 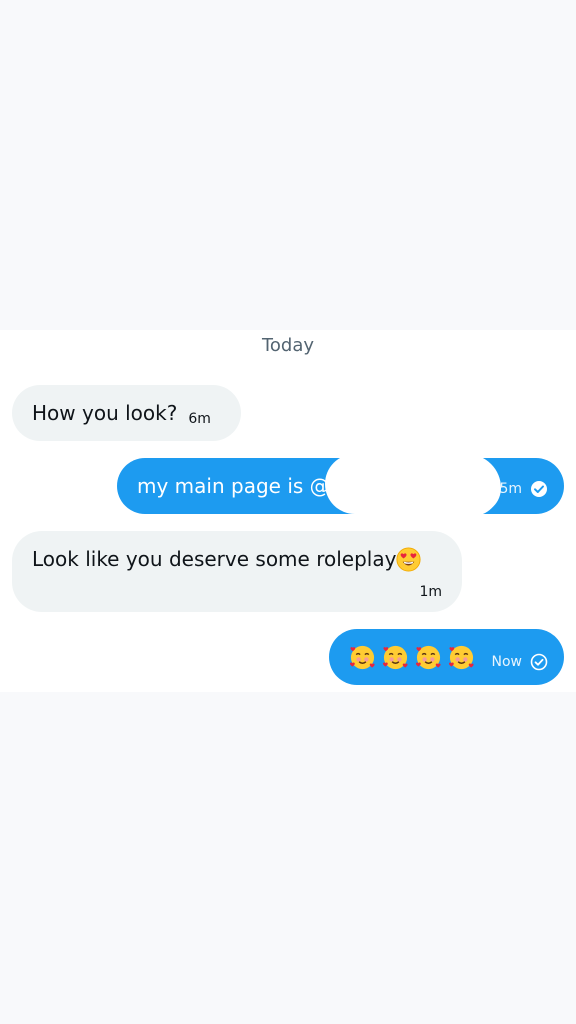 What do you see at coordinates (288, 345) in the screenshot?
I see `date-divider: Today` at bounding box center [288, 345].